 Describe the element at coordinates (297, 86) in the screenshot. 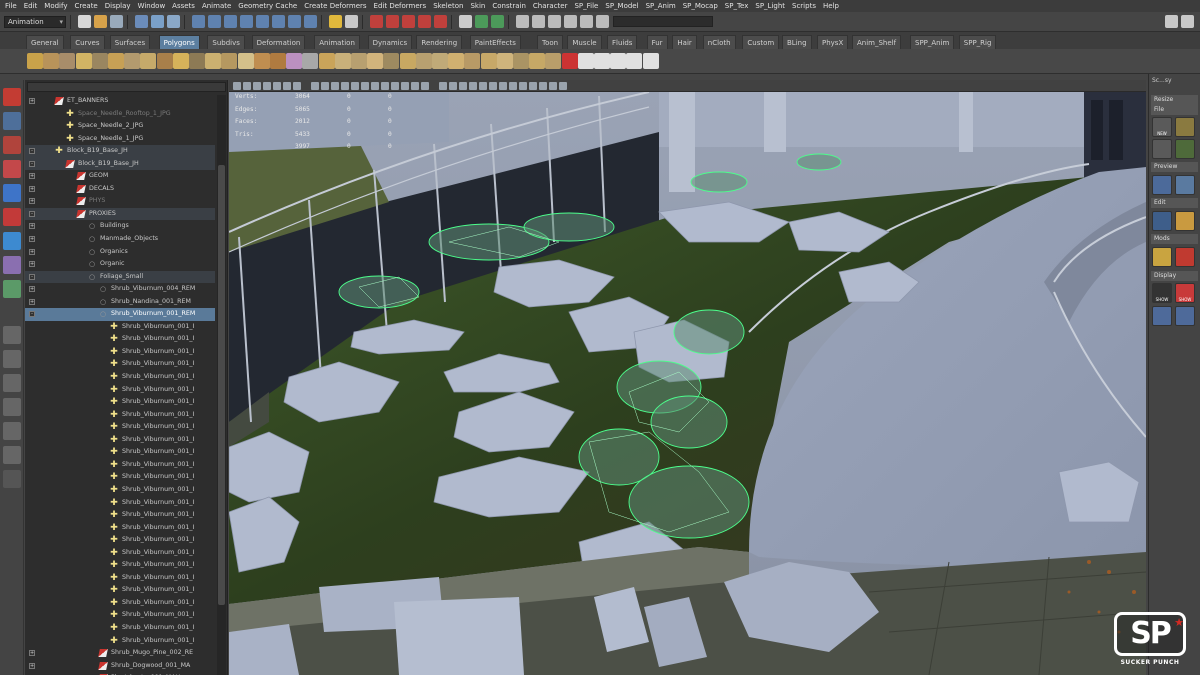

I see `viewport-tool-7-icon` at that location.